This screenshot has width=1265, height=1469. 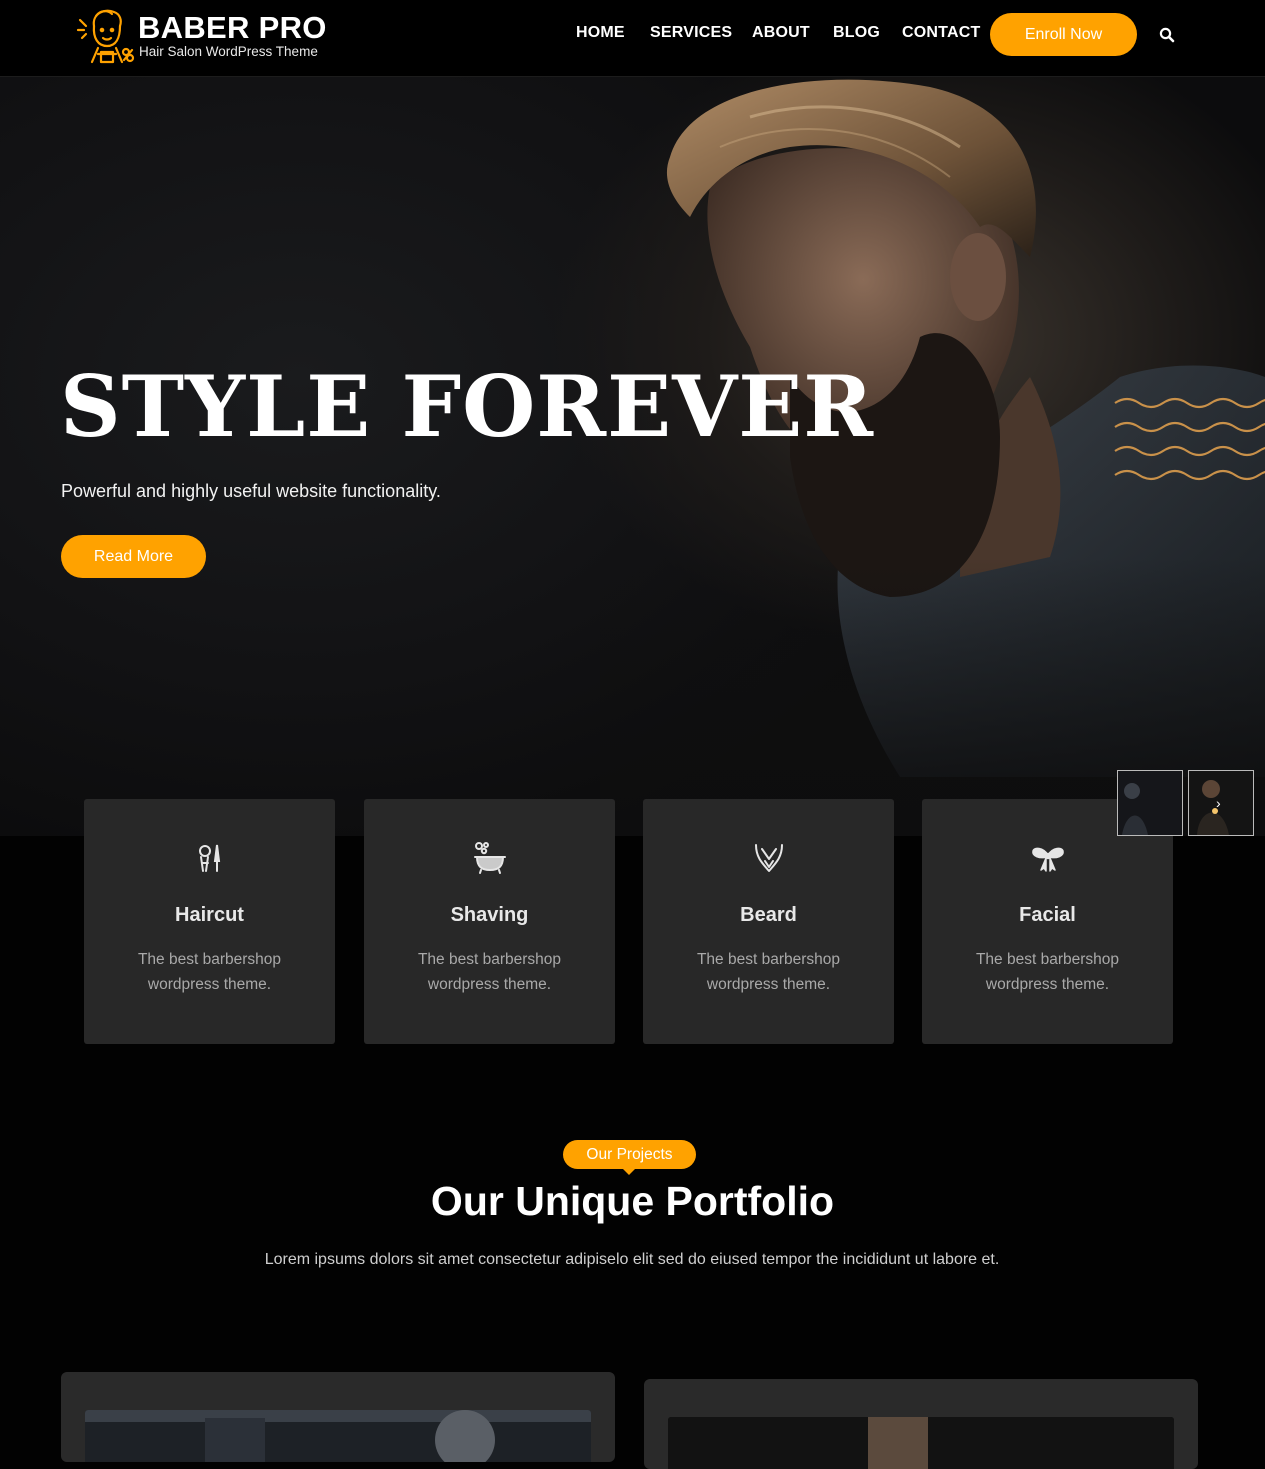 I want to click on site-logo: BABER PRO Hair Salon WordPress Theme, so click(x=204, y=35).